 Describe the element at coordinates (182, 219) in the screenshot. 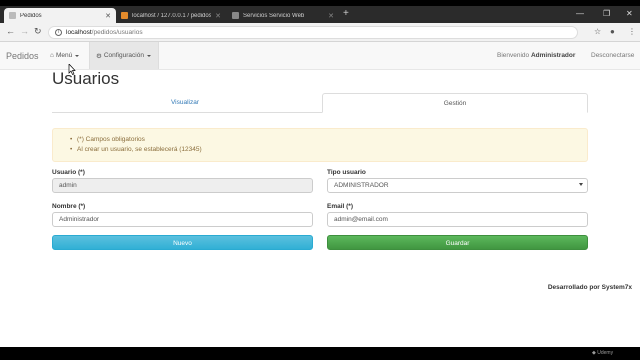

I see `nombre-field: Administrador` at that location.